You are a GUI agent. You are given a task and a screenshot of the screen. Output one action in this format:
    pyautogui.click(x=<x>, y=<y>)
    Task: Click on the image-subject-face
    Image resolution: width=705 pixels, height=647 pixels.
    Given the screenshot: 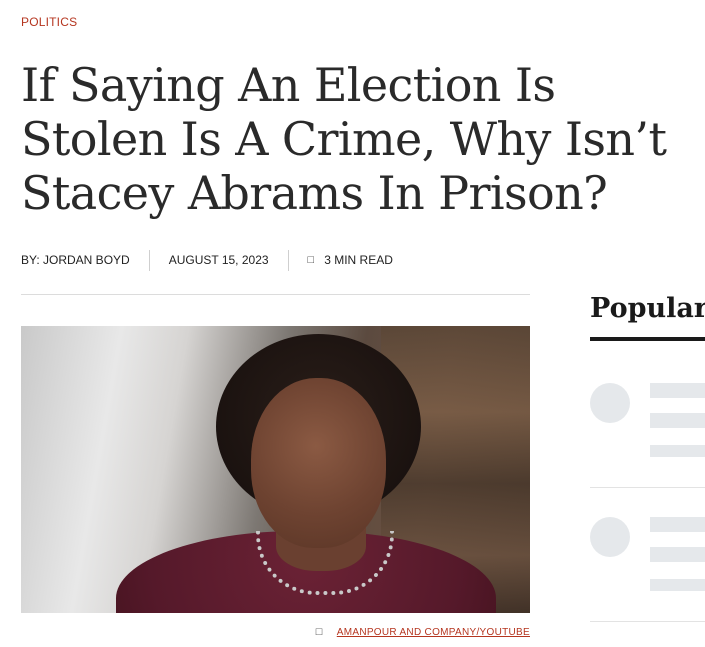 What is the action you would take?
    pyautogui.click(x=318, y=463)
    